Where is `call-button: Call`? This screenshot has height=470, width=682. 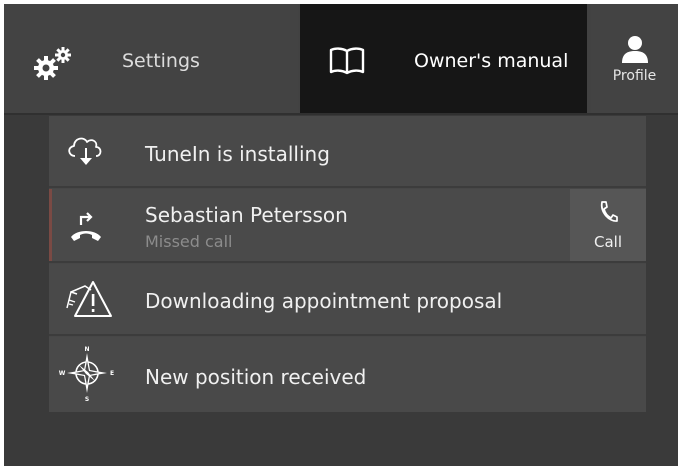 call-button: Call is located at coordinates (608, 225).